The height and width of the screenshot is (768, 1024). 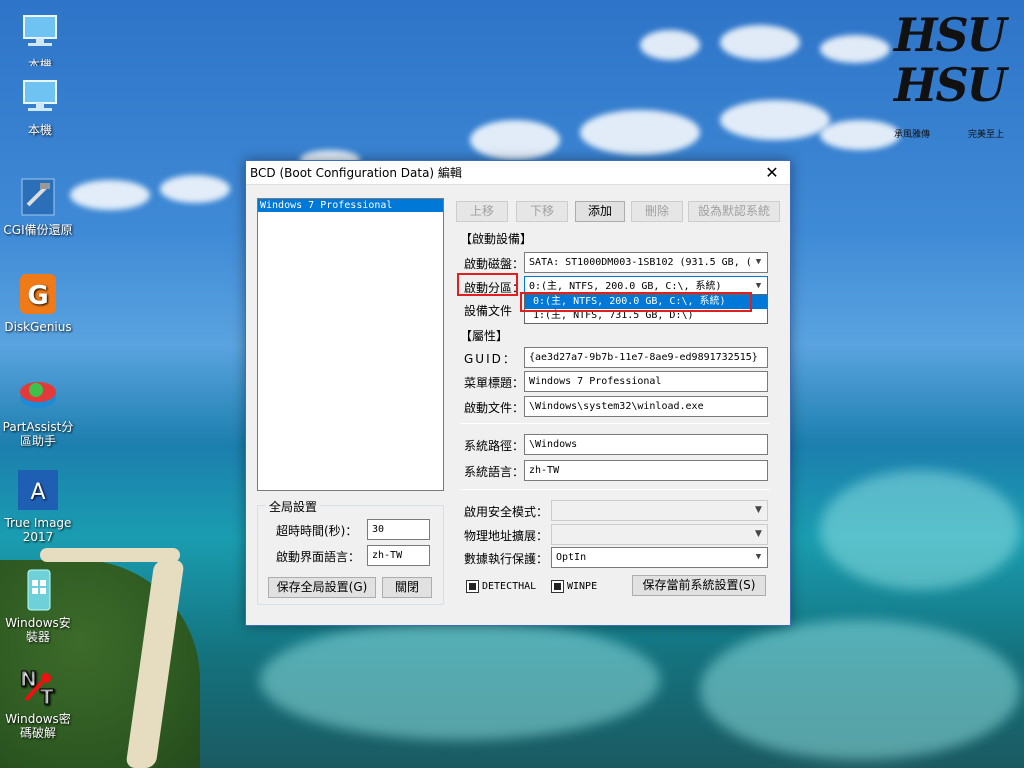 I want to click on desktop-icon-this-pc-2: 本機, so click(x=40, y=106).